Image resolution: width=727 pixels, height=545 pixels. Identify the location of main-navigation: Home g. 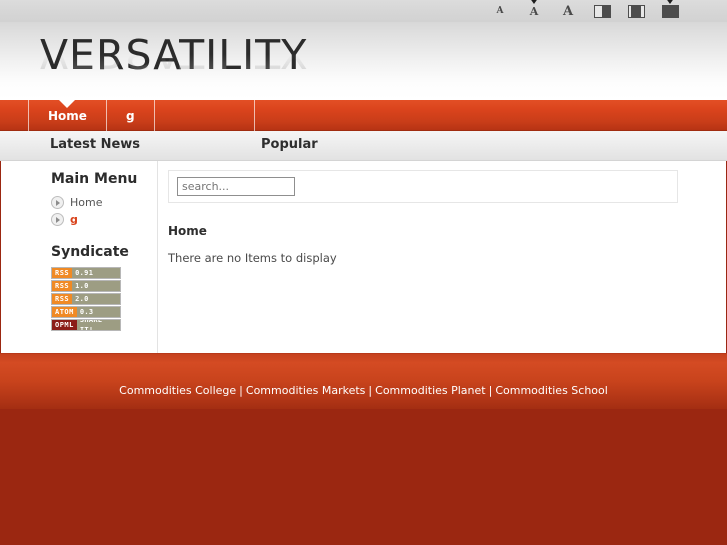
(141, 115).